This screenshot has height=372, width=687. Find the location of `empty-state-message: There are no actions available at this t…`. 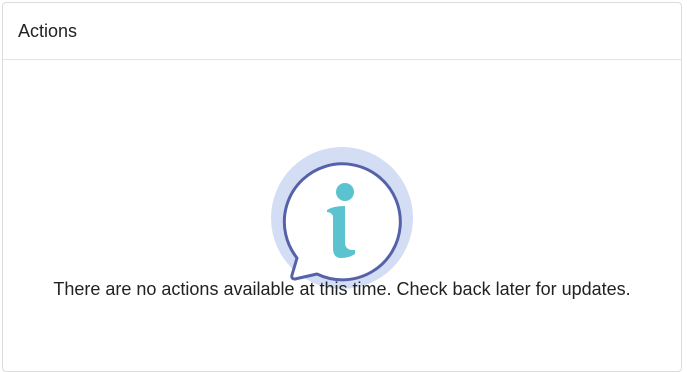

empty-state-message: There are no actions available at this t… is located at coordinates (342, 289).